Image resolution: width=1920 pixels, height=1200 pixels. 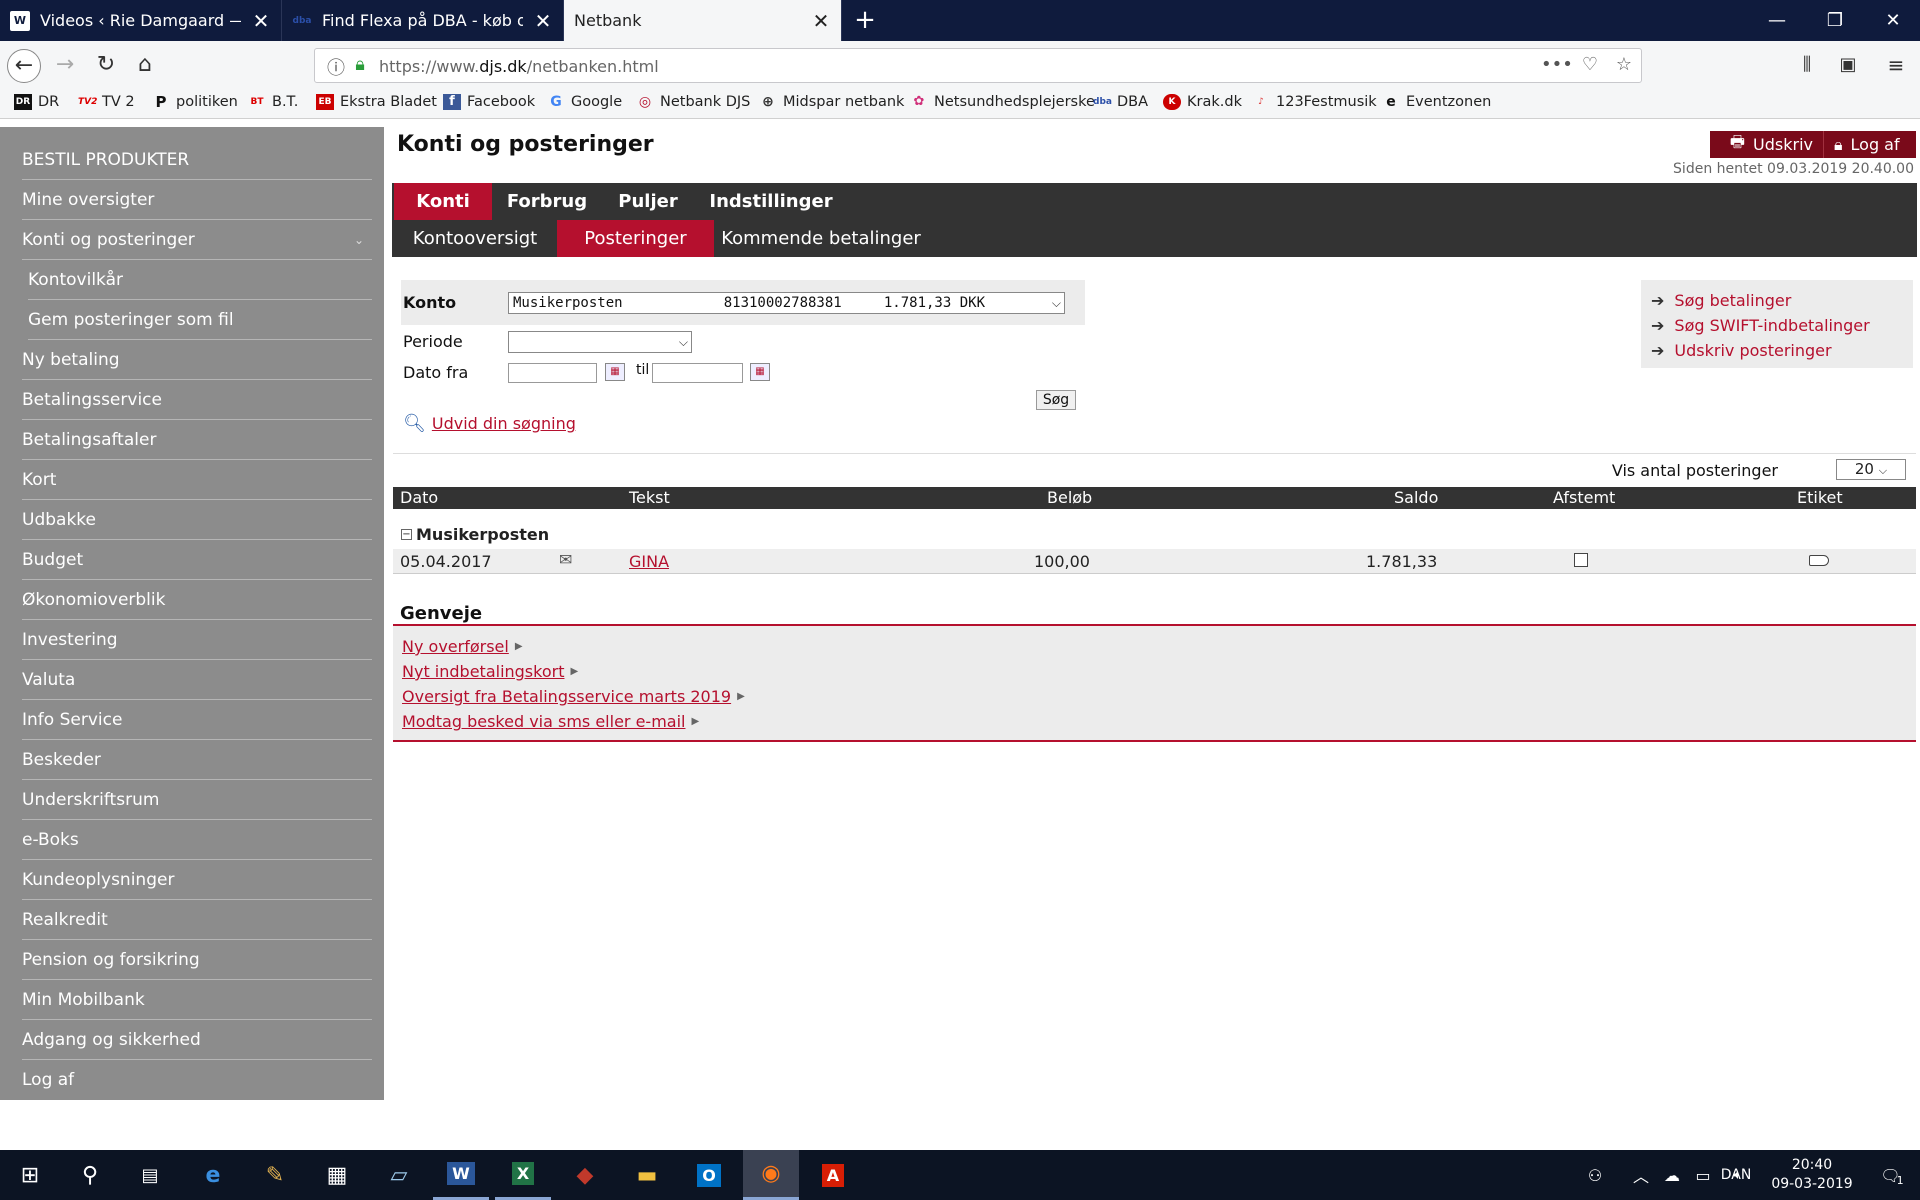 What do you see at coordinates (106, 66) in the screenshot?
I see `reload-icon: ↻` at bounding box center [106, 66].